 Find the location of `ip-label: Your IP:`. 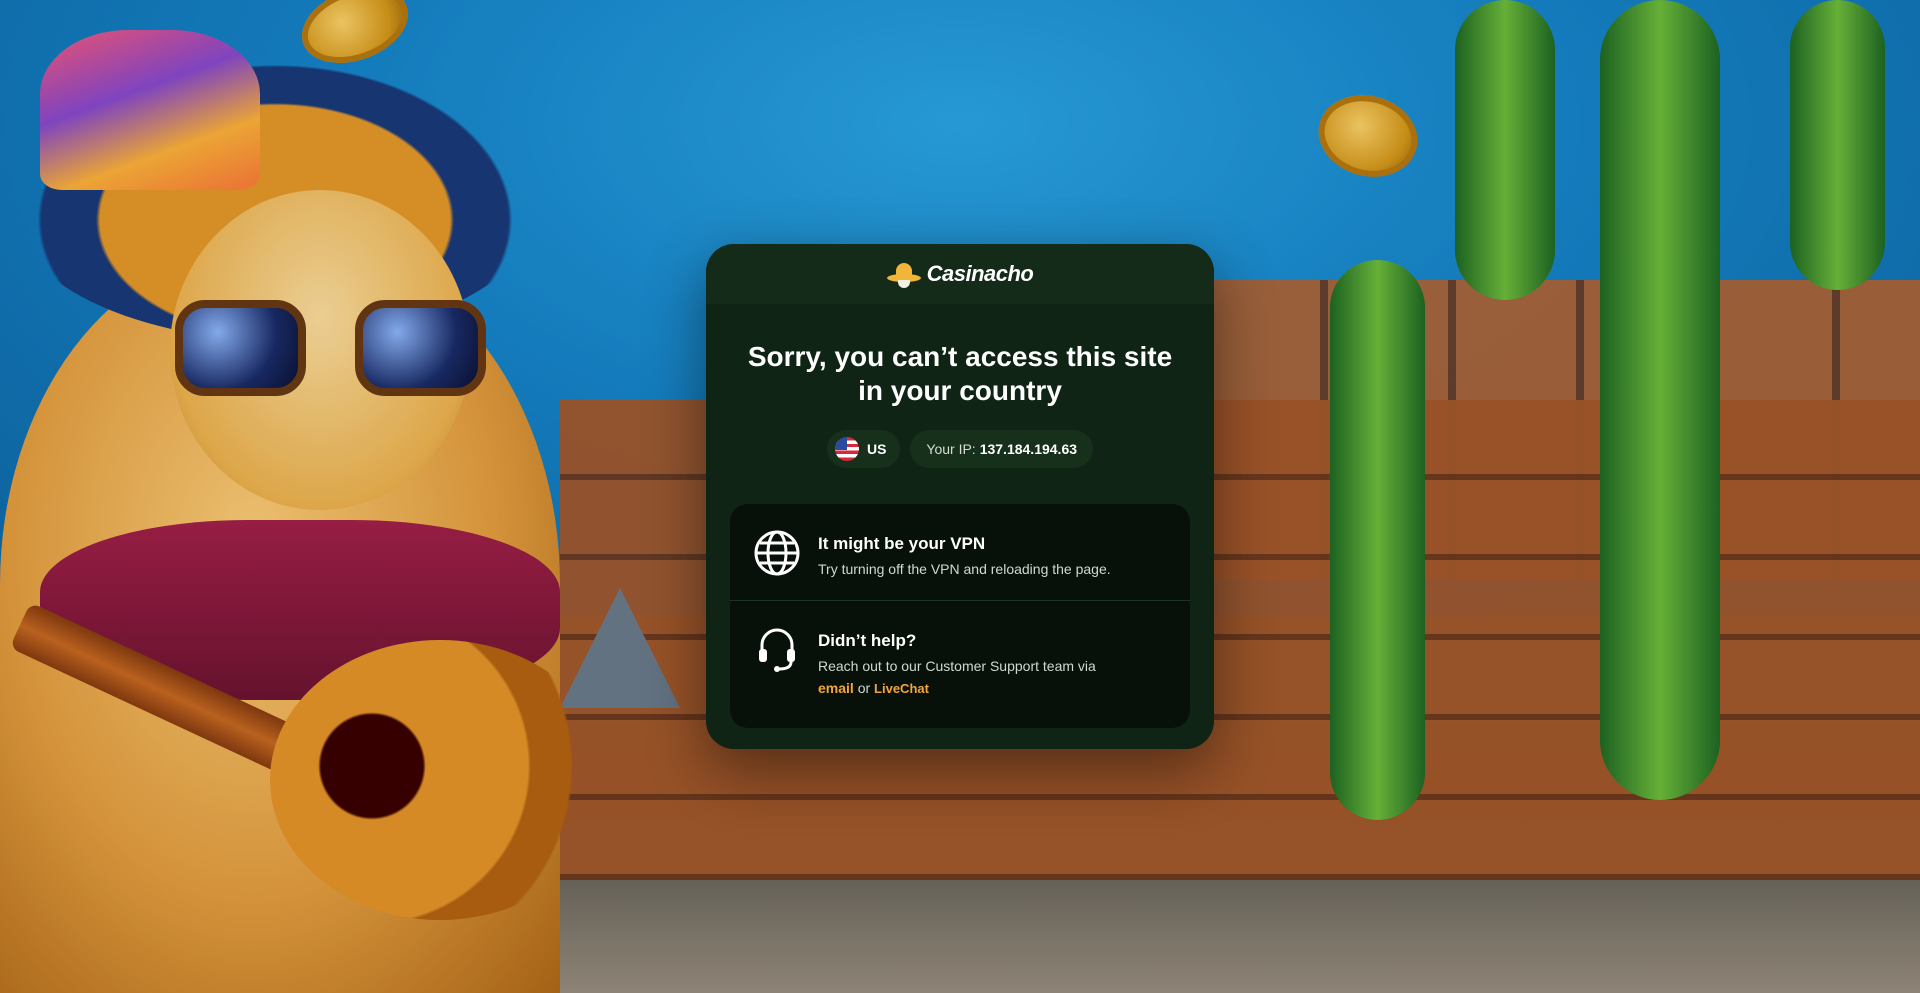

ip-label: Your IP: is located at coordinates (951, 449).